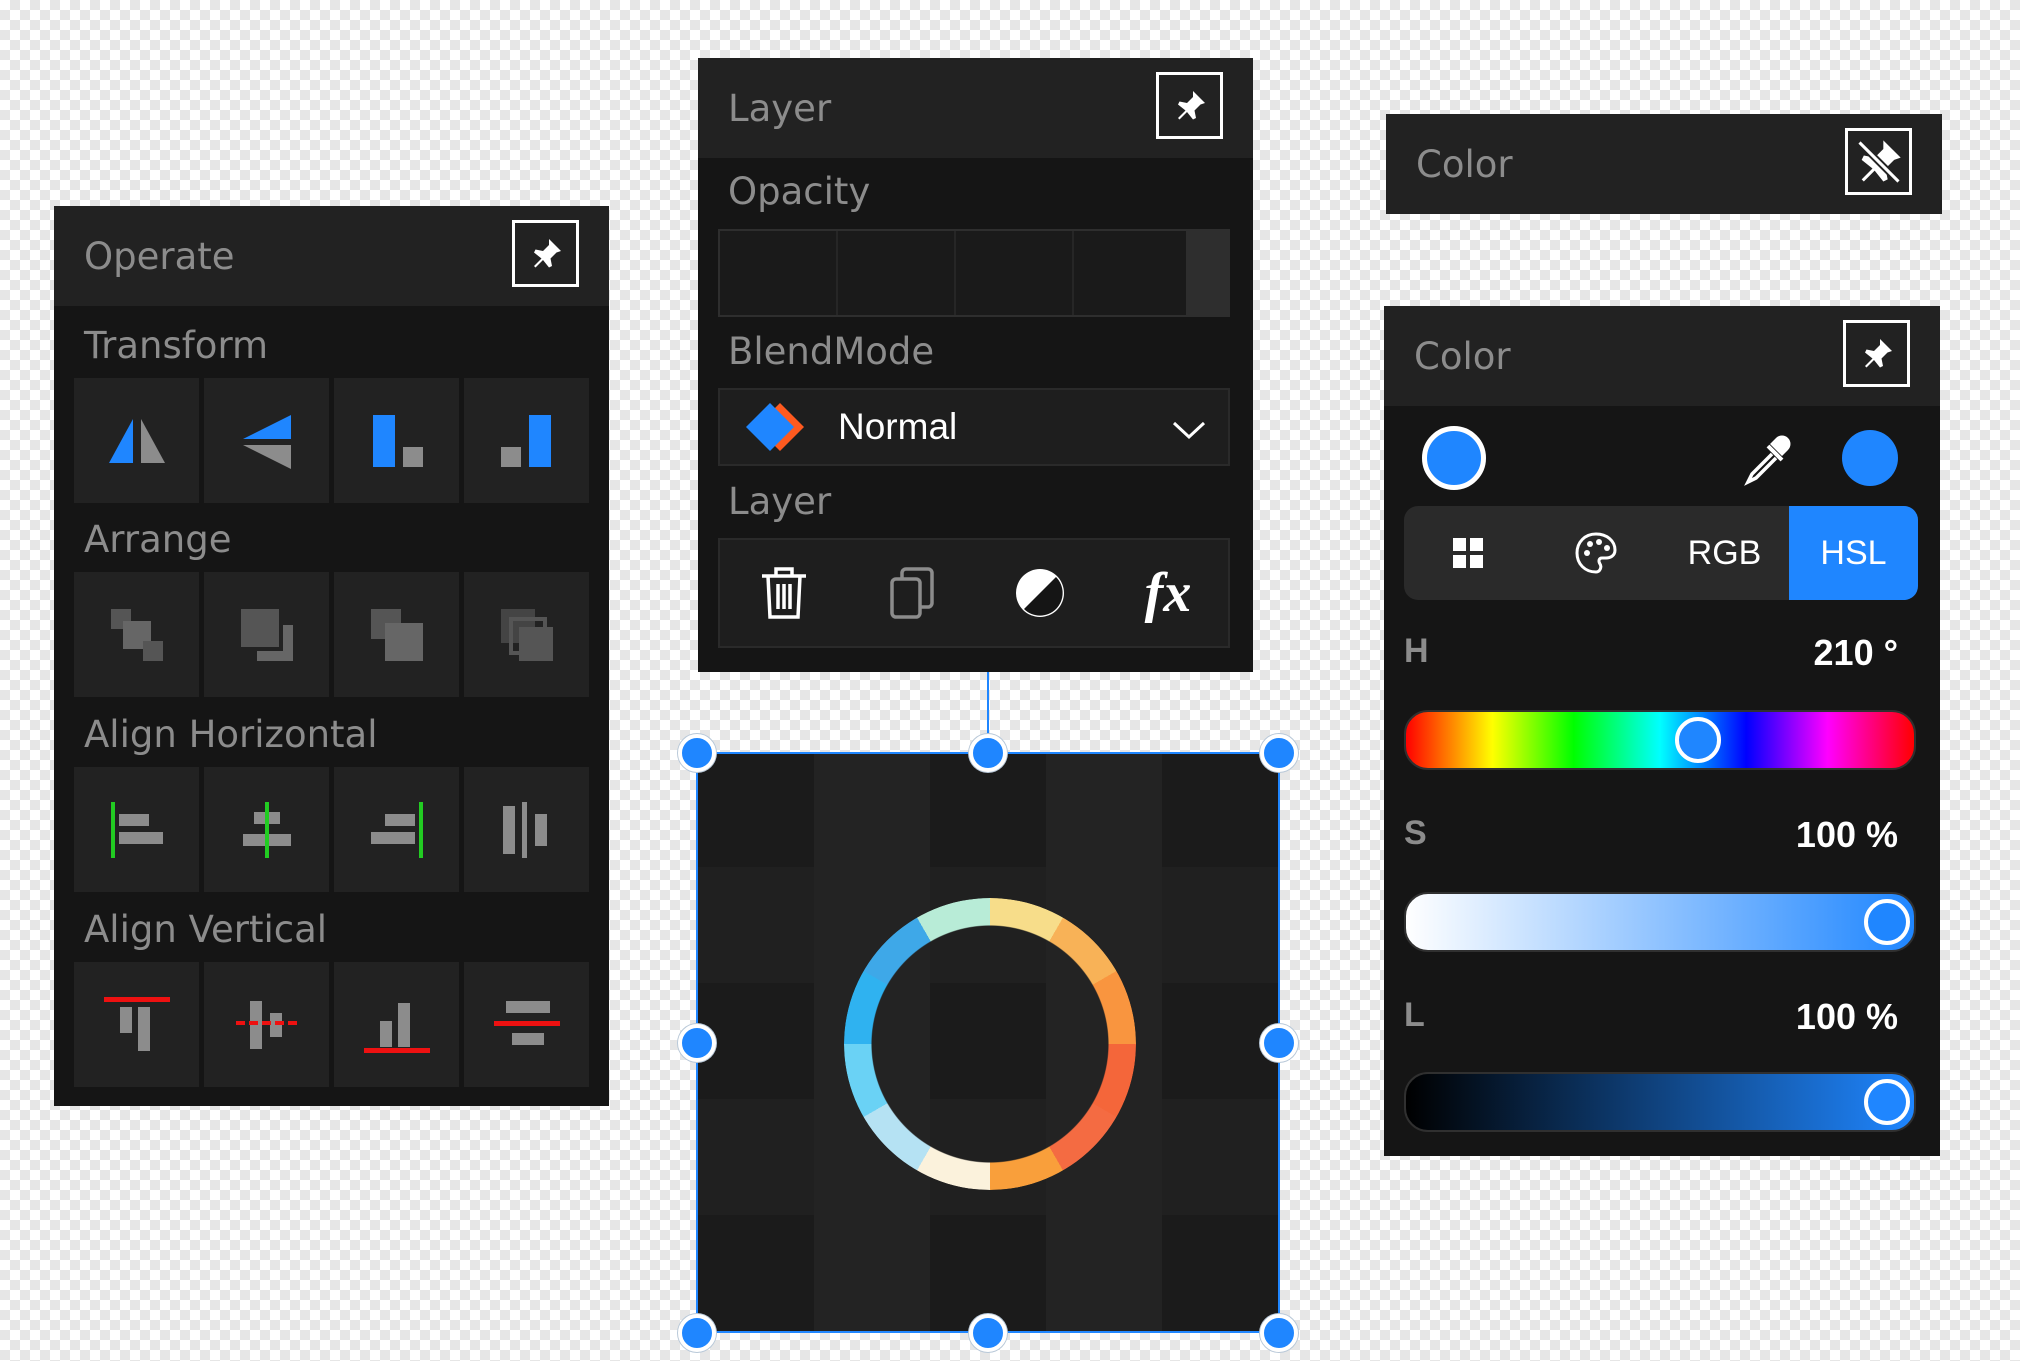  What do you see at coordinates (950, 273) in the screenshot?
I see `opacity-track` at bounding box center [950, 273].